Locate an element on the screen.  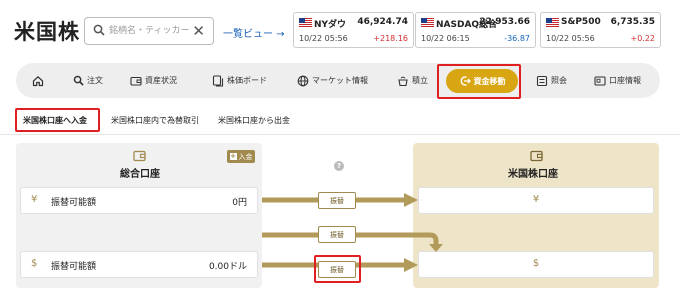
transfer-button-dollar: 振替 is located at coordinates (337, 269).